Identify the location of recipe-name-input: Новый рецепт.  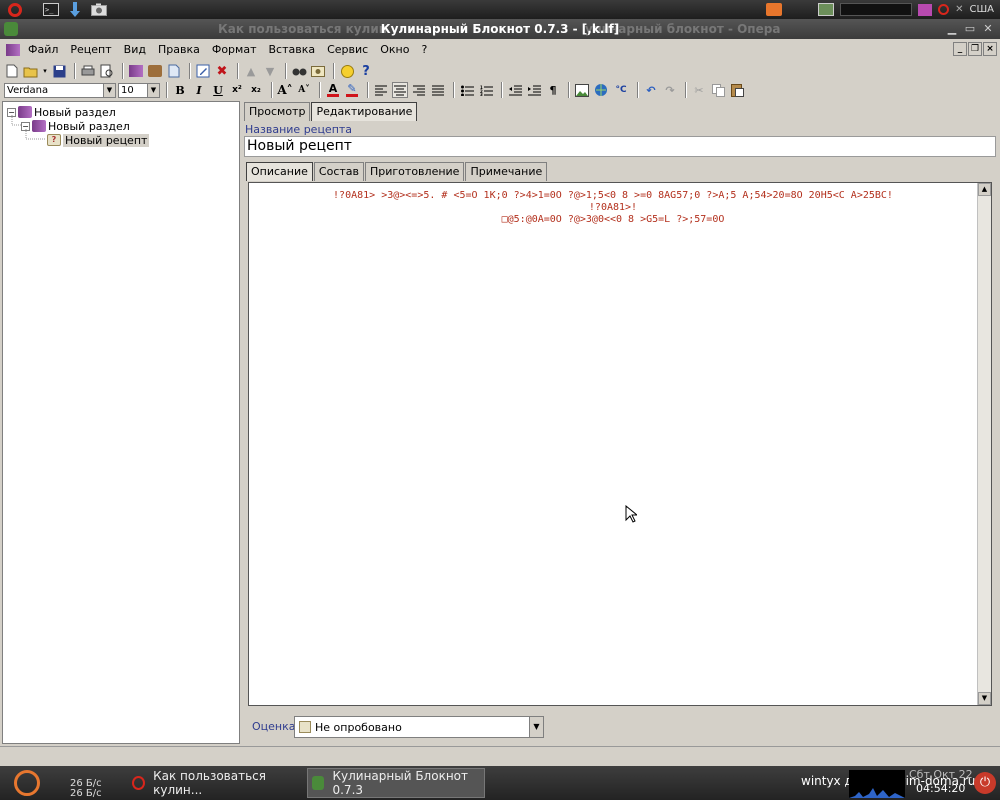
(620, 146).